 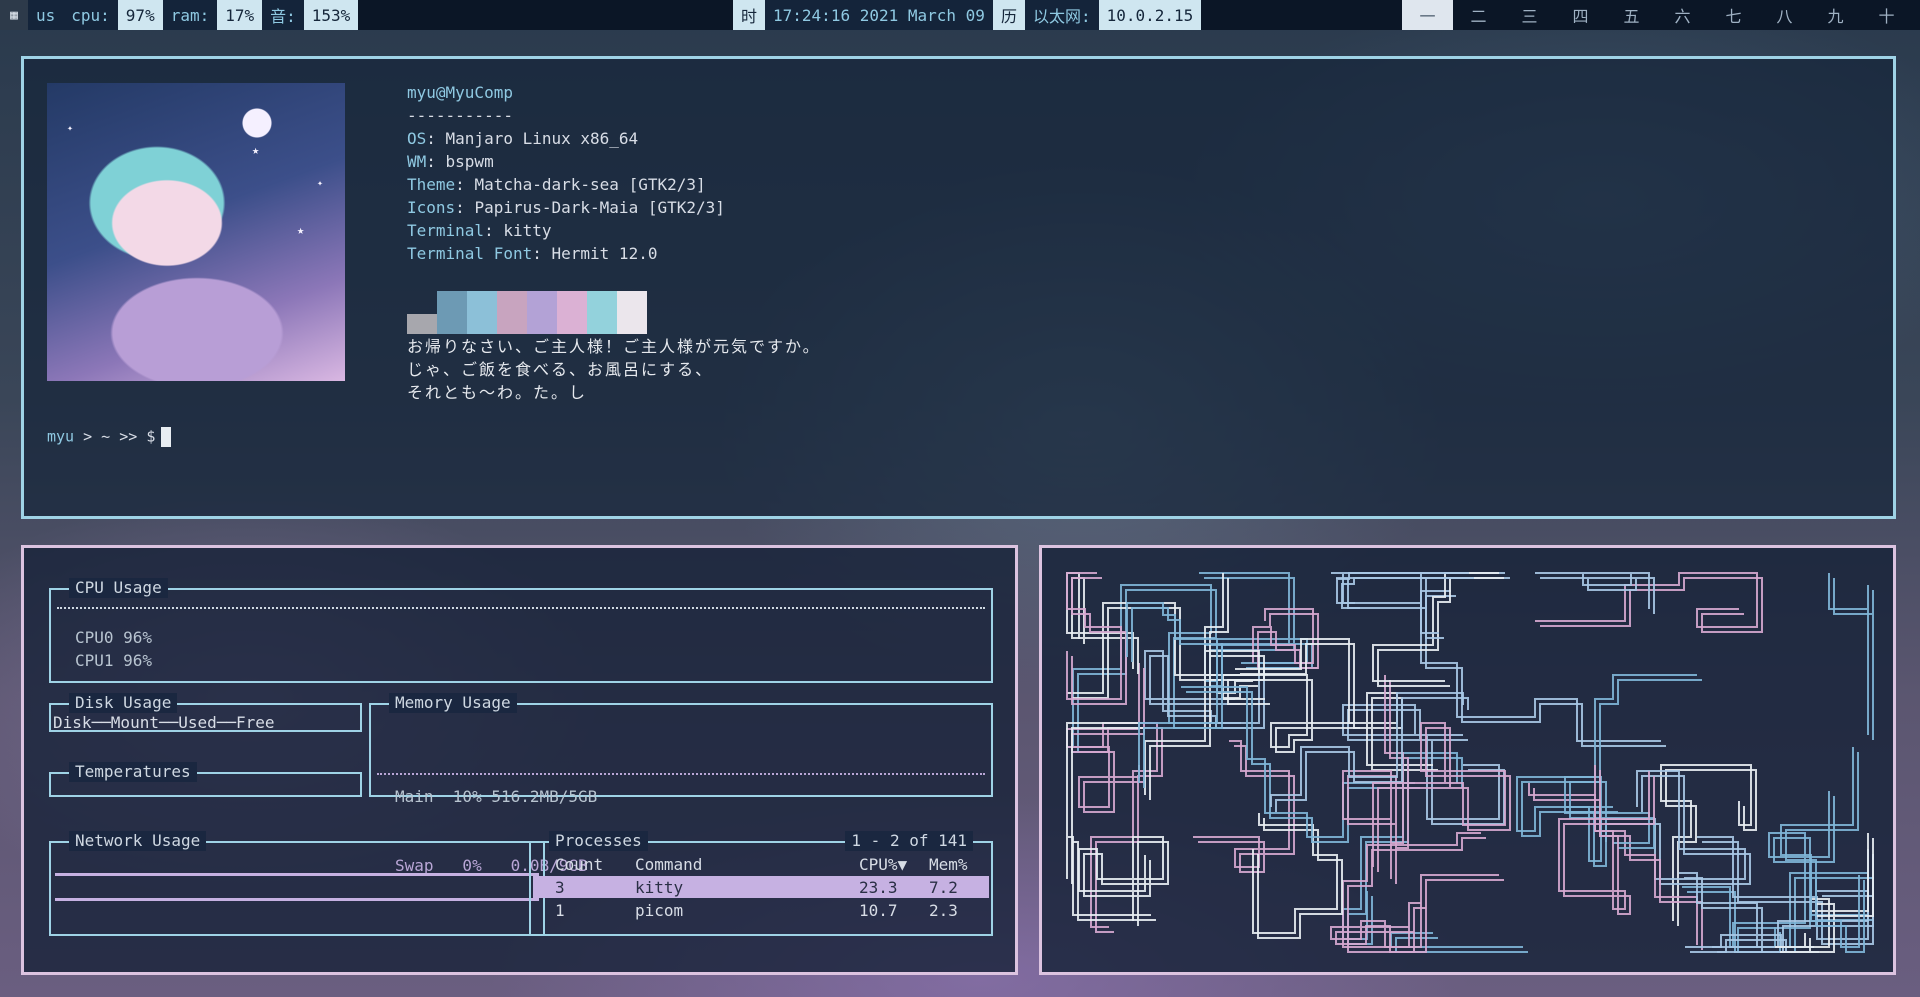 I want to click on network-usage-title: Network Usage, so click(x=138, y=841).